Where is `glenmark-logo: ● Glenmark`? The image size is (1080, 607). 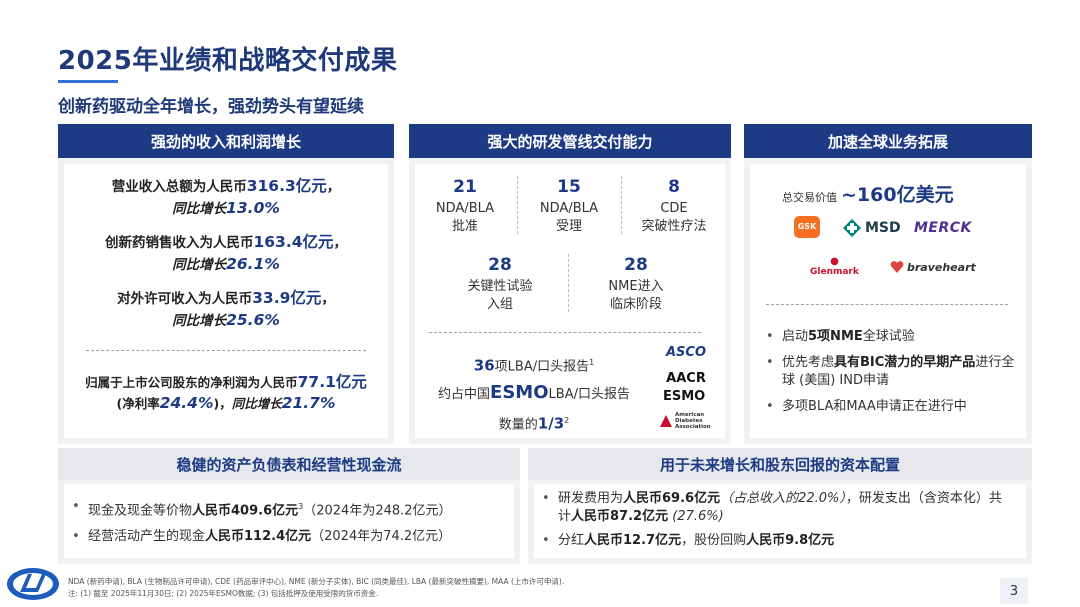
glenmark-logo: ● Glenmark is located at coordinates (834, 266).